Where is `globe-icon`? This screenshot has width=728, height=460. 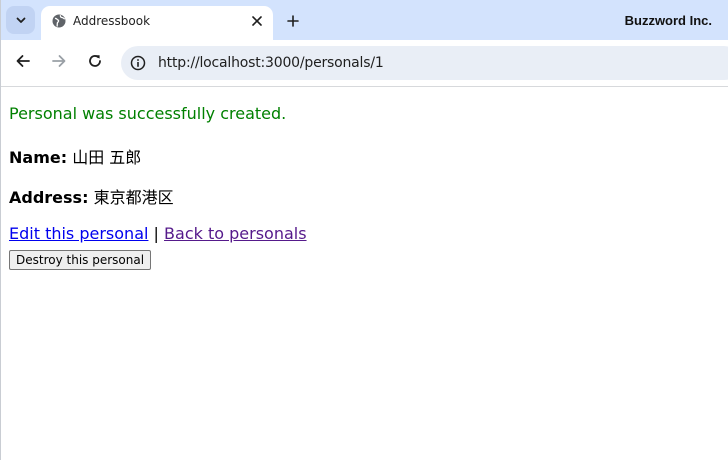
globe-icon is located at coordinates (59, 21).